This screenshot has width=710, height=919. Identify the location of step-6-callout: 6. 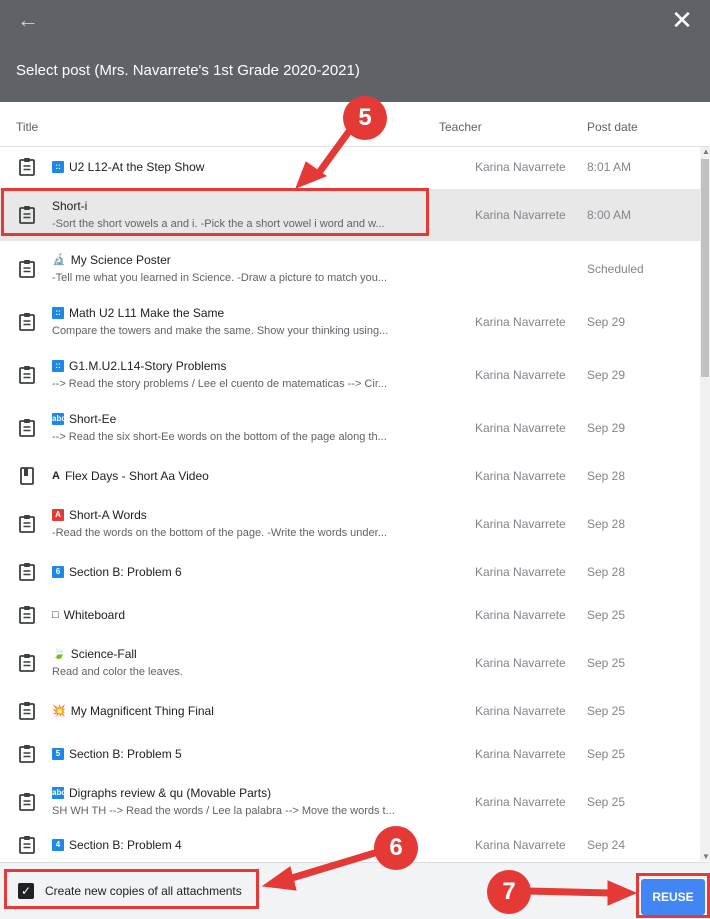
(396, 848).